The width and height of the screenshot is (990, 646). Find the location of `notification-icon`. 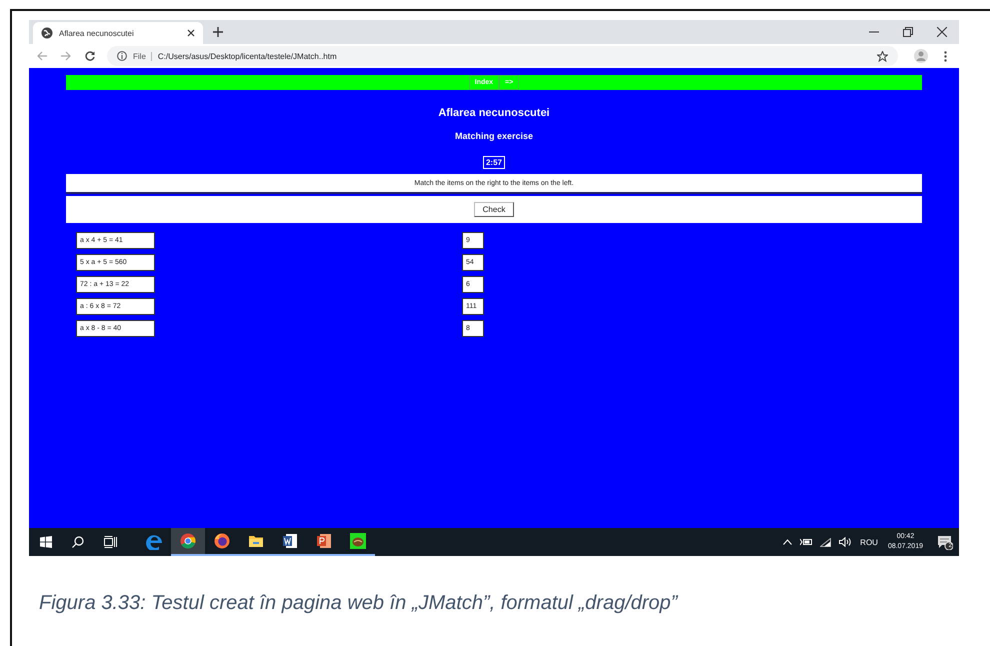

notification-icon is located at coordinates (945, 542).